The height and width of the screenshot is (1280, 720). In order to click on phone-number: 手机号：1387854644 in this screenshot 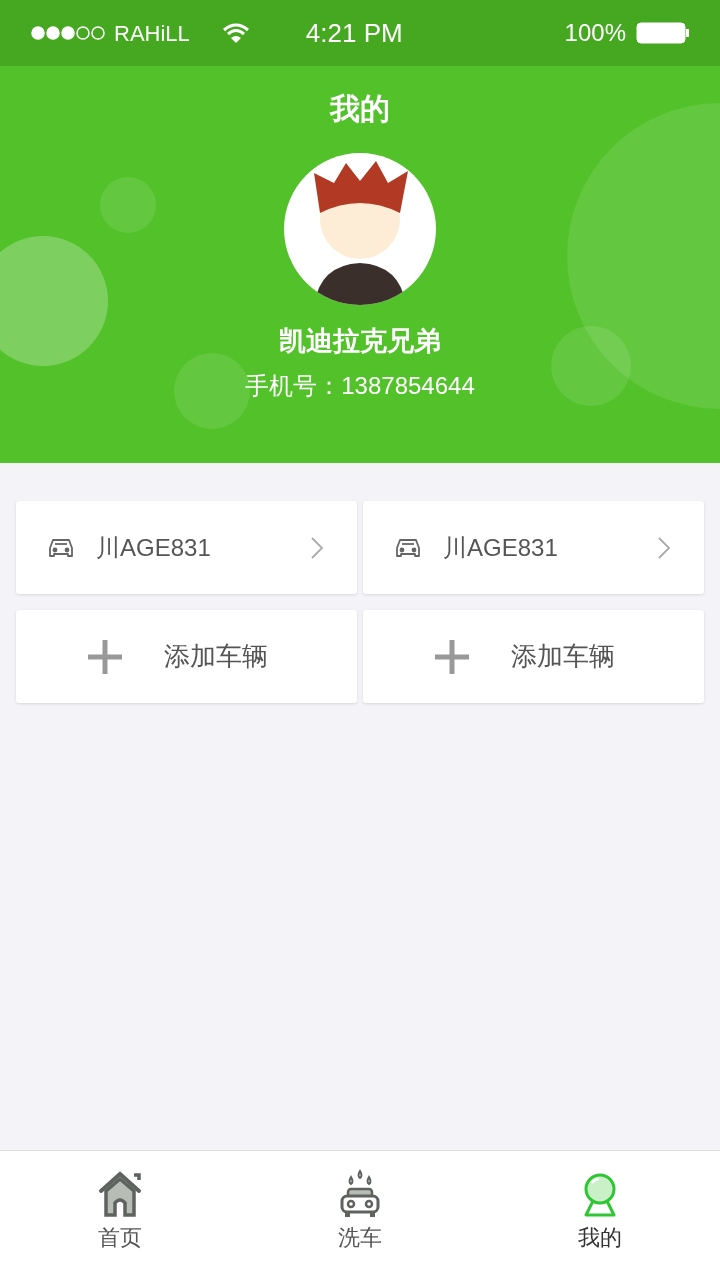, I will do `click(360, 385)`.